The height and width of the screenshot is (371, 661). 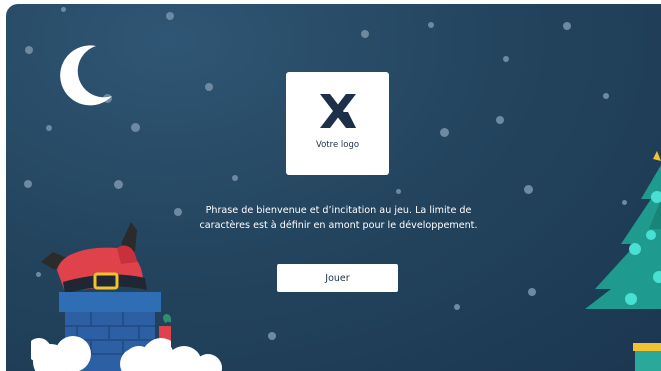 I want to click on x-logo-icon, so click(x=338, y=111).